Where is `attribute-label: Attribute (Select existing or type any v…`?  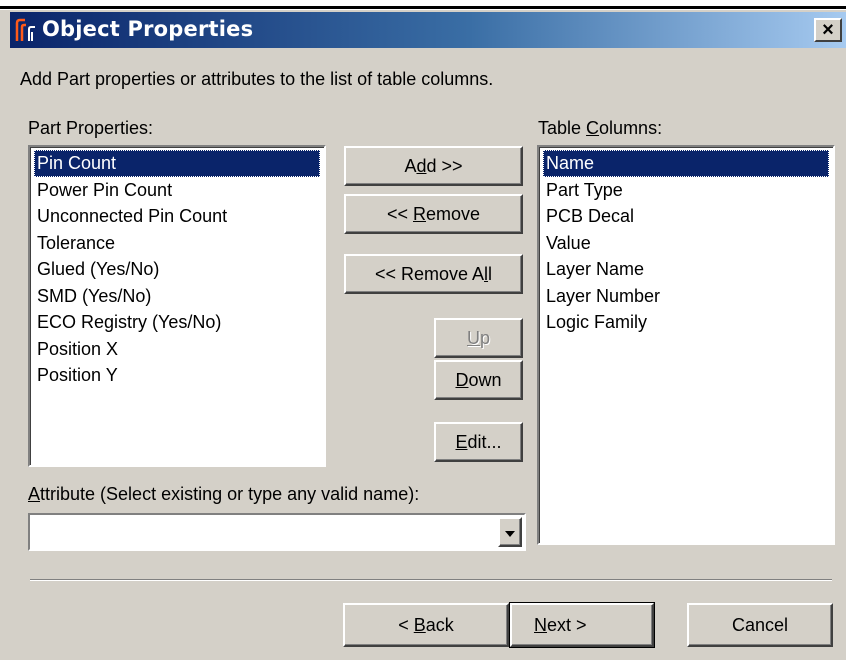 attribute-label: Attribute (Select existing or type any v… is located at coordinates (223, 494).